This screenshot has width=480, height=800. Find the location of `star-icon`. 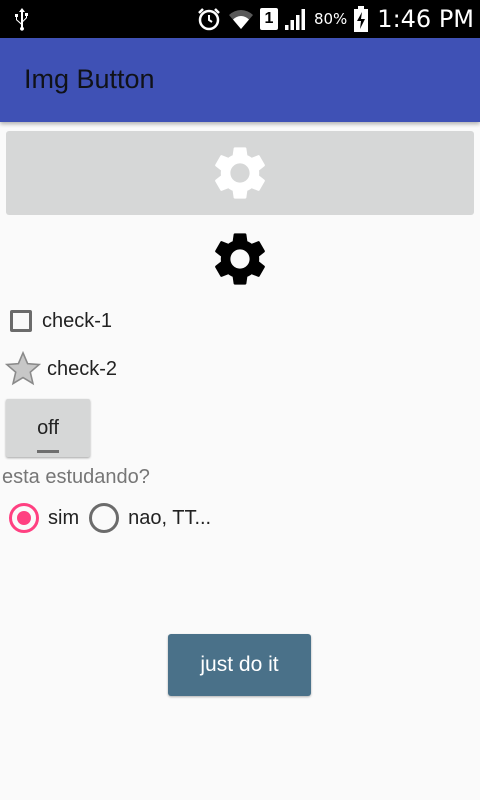

star-icon is located at coordinates (23, 369).